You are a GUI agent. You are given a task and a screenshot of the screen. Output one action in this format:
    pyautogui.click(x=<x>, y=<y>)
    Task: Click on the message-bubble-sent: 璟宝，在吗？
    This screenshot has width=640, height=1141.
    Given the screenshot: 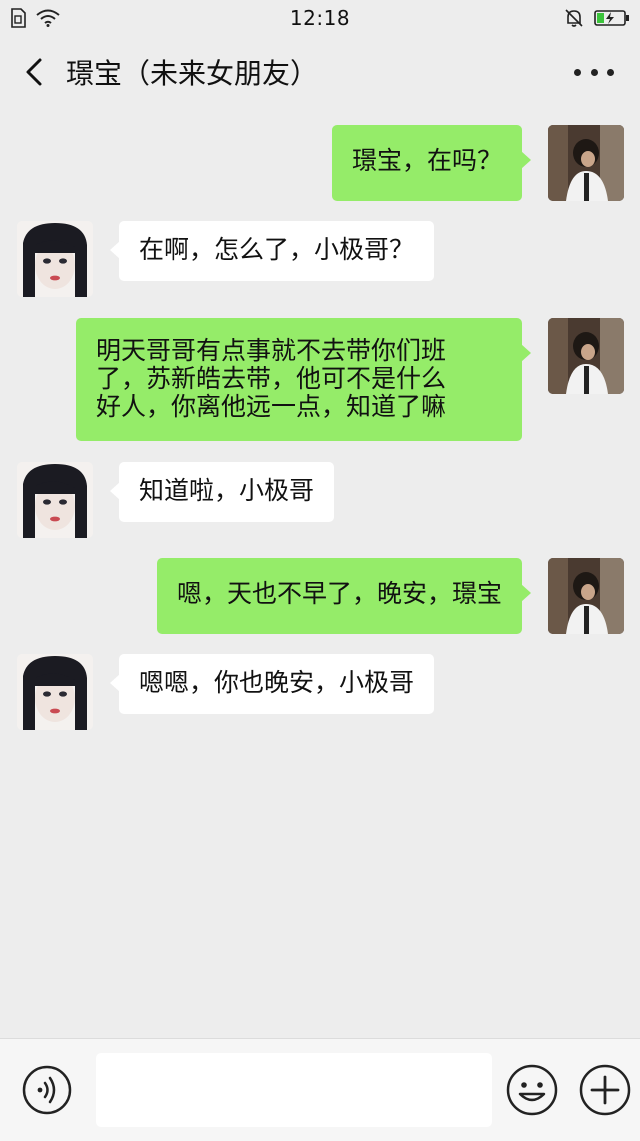 What is the action you would take?
    pyautogui.click(x=431, y=163)
    